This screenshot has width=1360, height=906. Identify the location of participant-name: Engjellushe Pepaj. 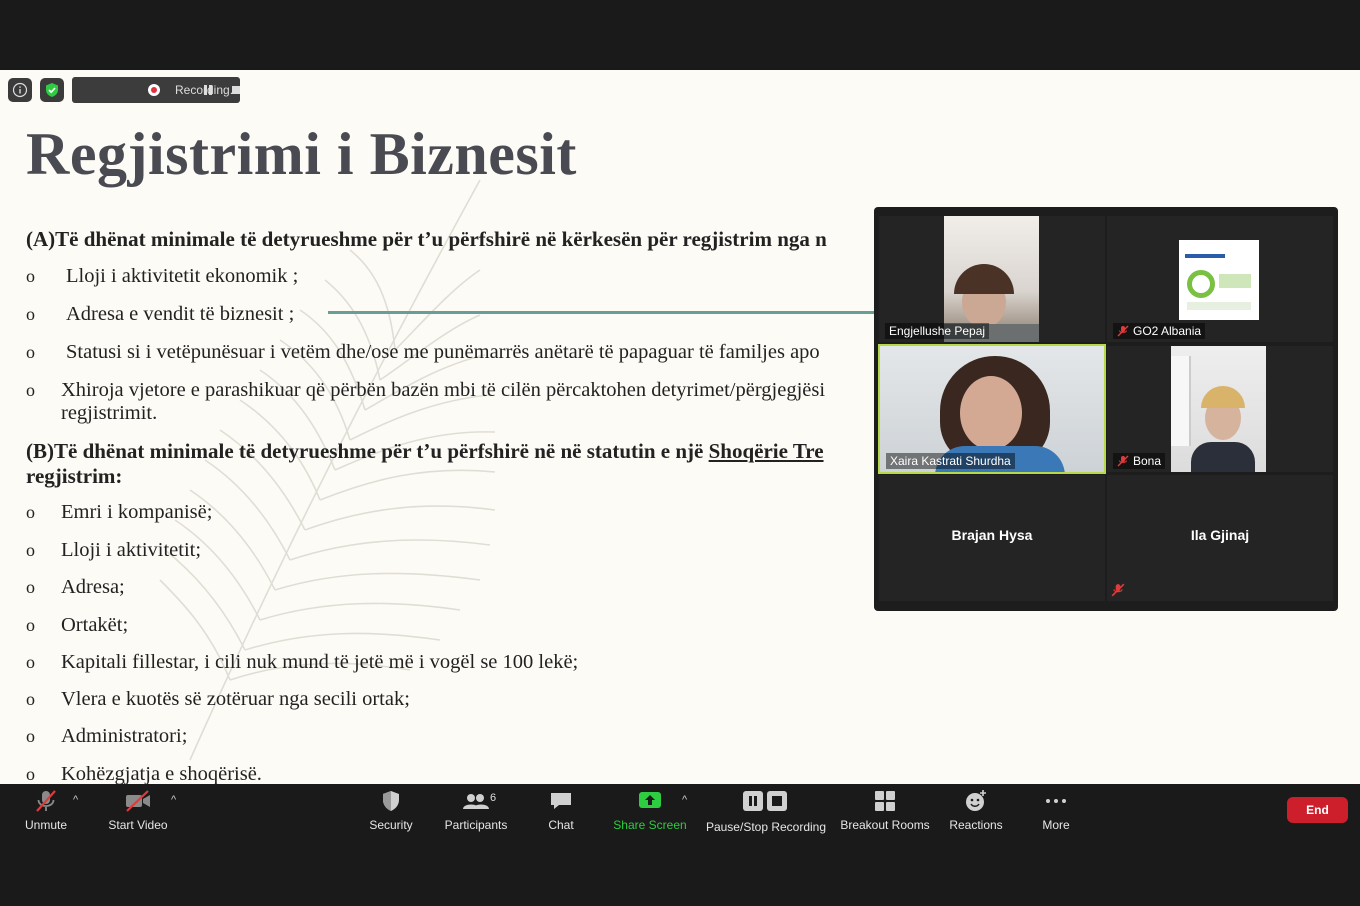
(937, 331).